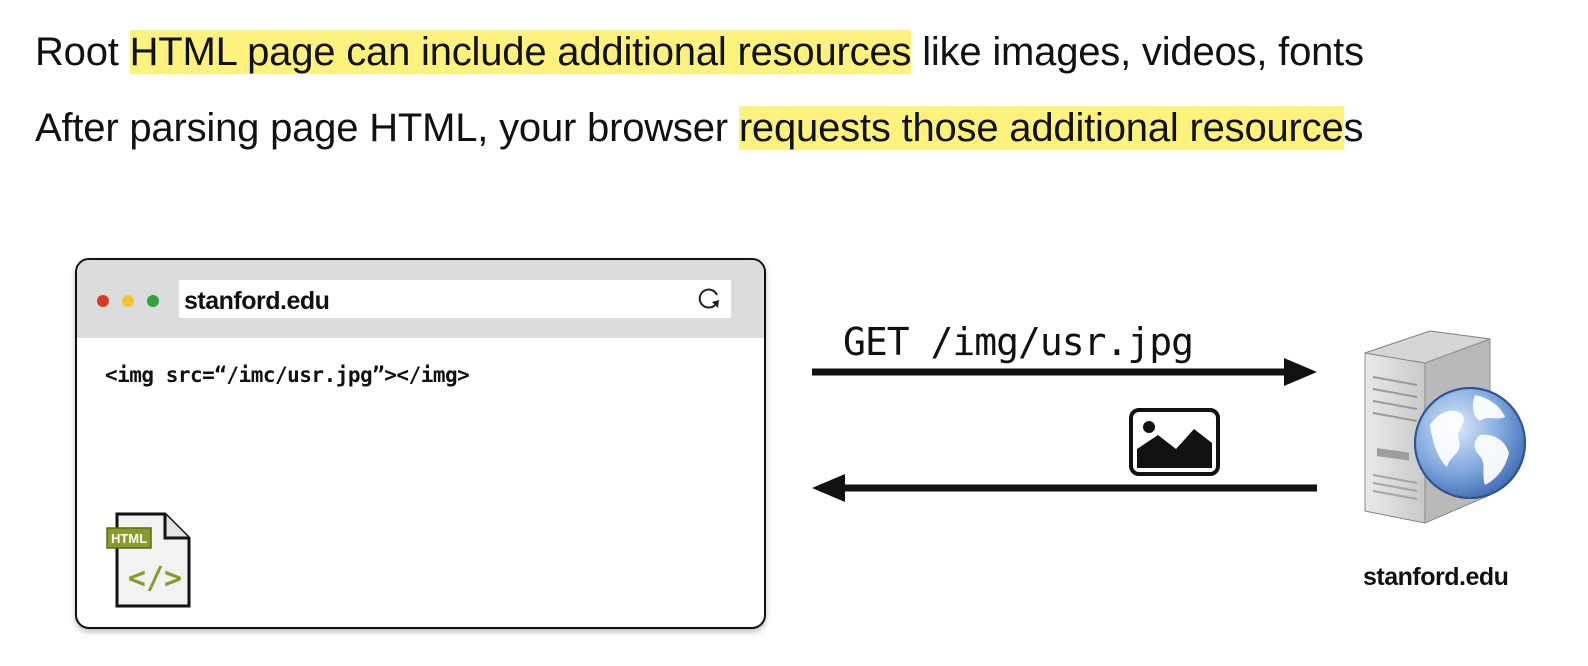 The width and height of the screenshot is (1588, 666). What do you see at coordinates (1064, 372) in the screenshot?
I see `request-arrow` at bounding box center [1064, 372].